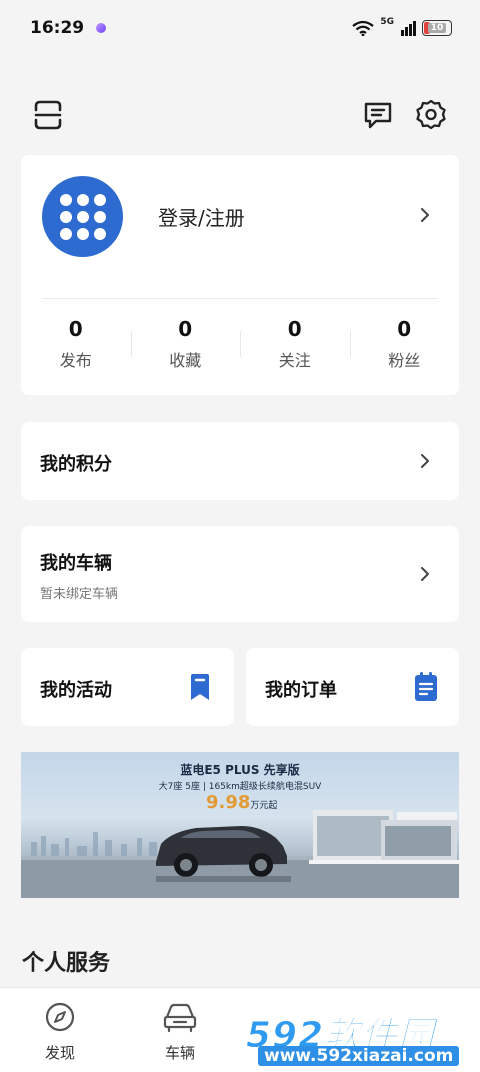  I want to click on car-icon, so click(180, 1018).